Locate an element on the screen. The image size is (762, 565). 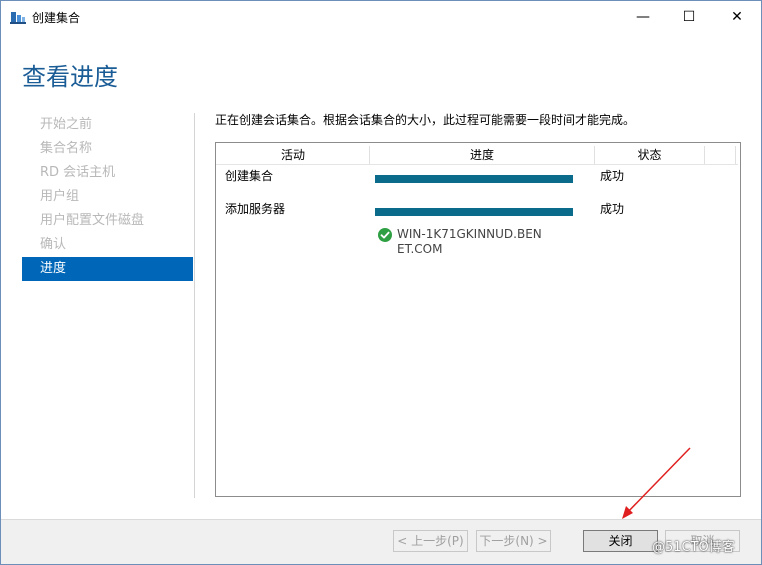
close-window-button: ✕ is located at coordinates (737, 17).